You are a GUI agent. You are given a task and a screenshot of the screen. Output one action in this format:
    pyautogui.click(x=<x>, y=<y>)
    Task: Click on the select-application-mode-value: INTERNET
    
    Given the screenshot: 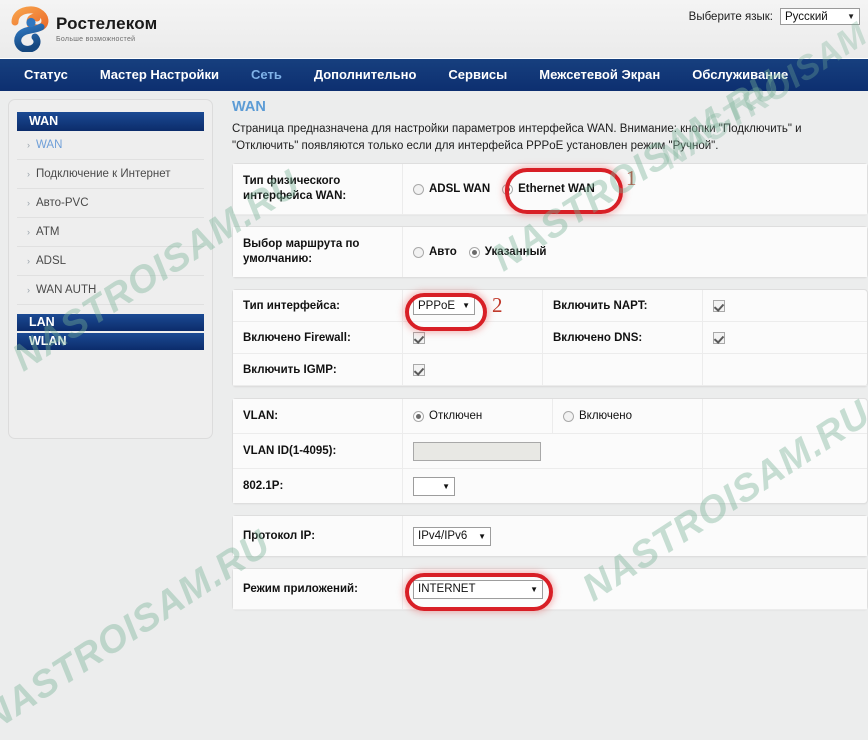 What is the action you would take?
    pyautogui.click(x=447, y=589)
    